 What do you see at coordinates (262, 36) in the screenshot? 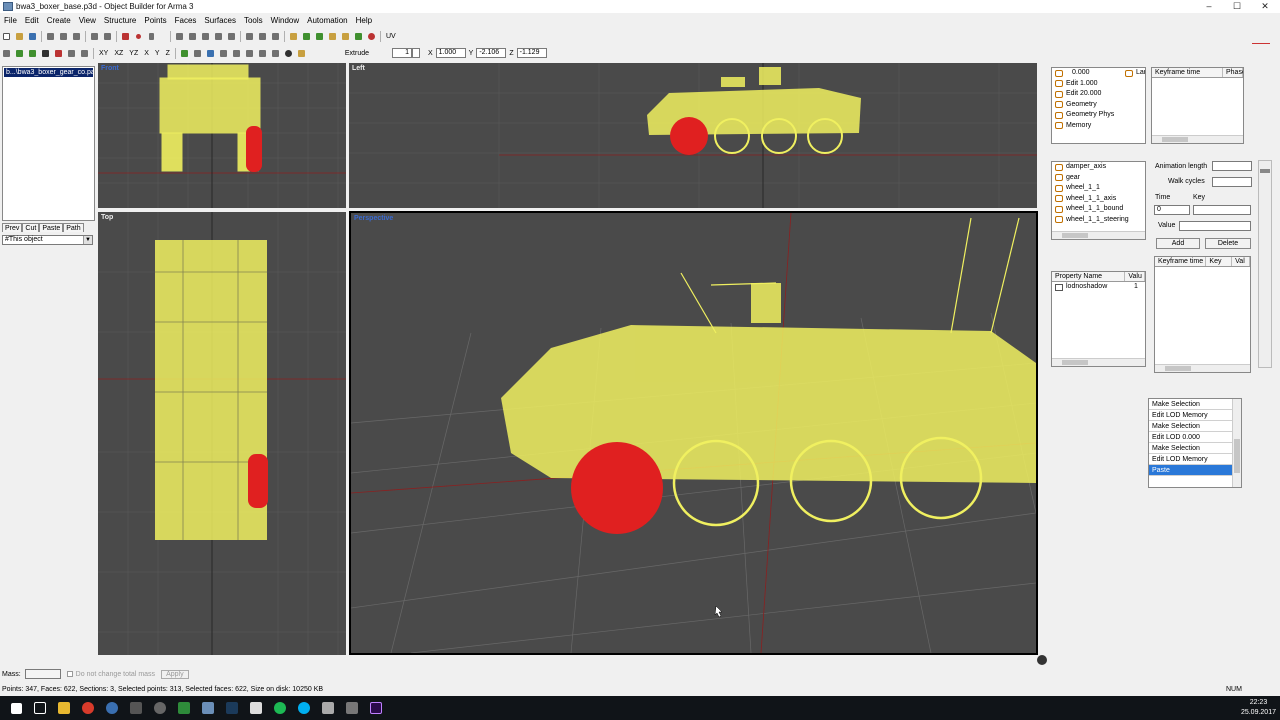
I see `scale-icon` at bounding box center [262, 36].